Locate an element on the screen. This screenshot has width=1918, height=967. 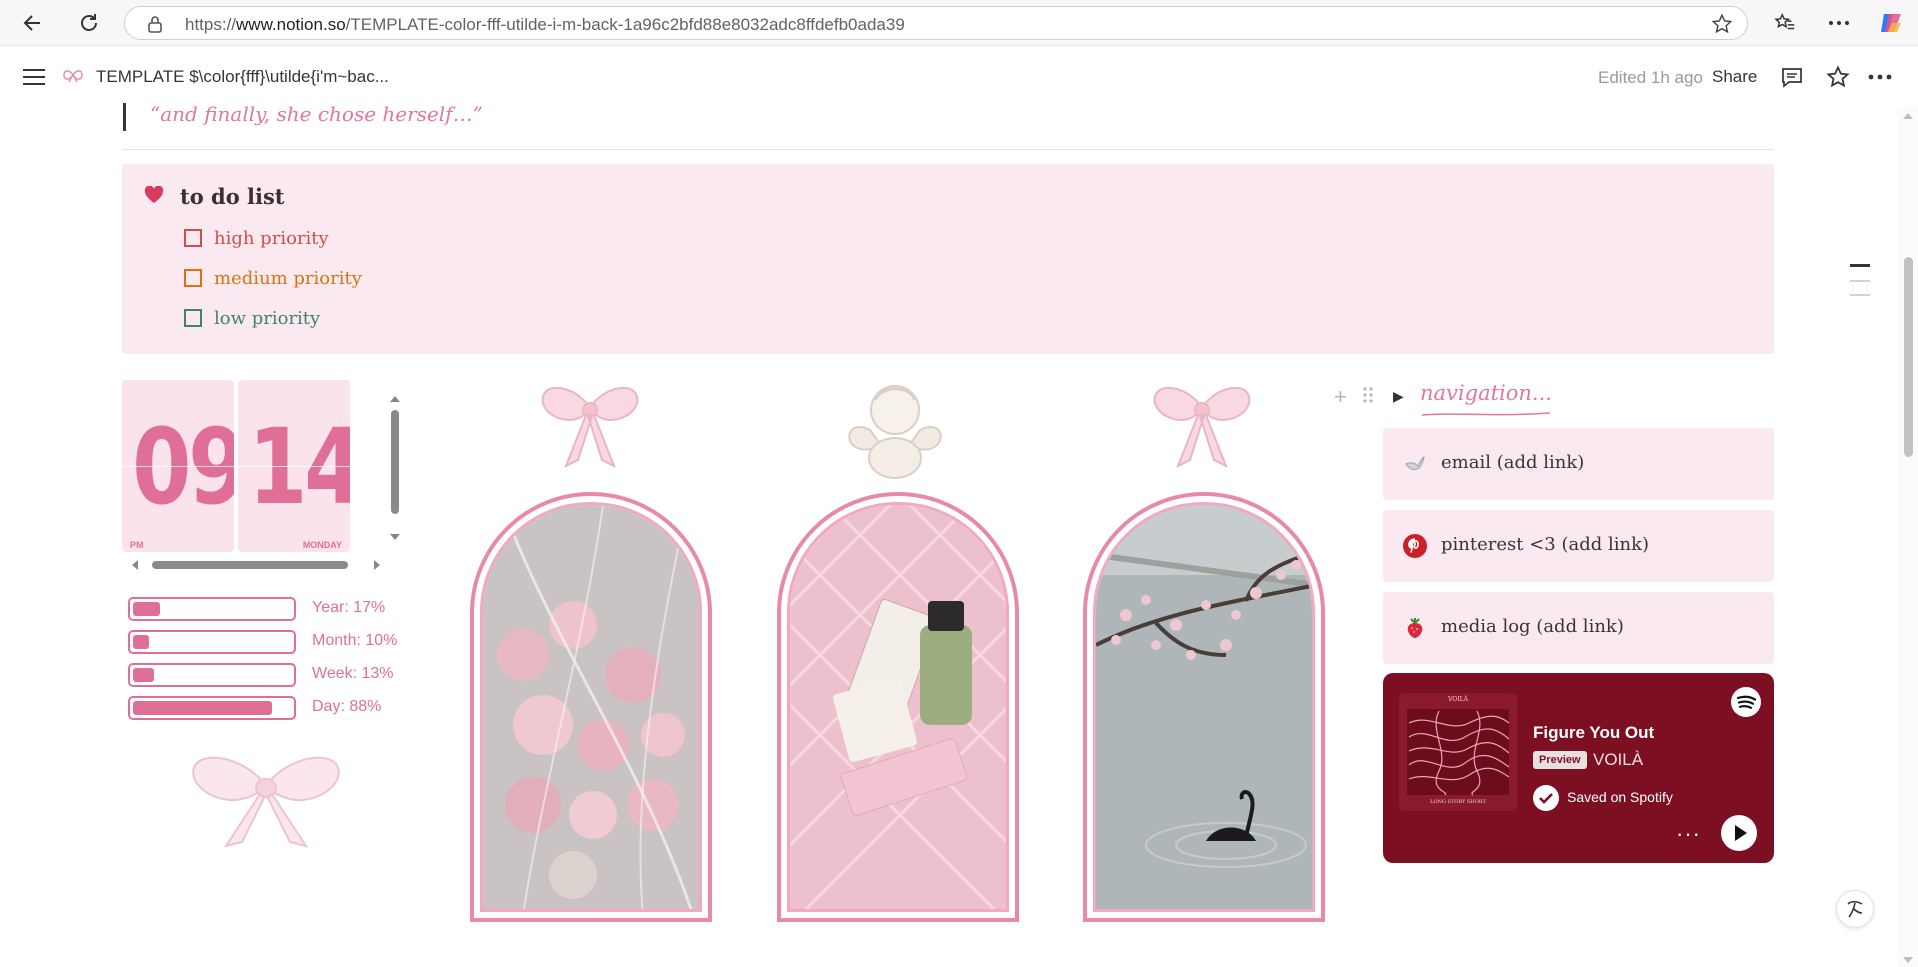
progress-label: Year: 17% is located at coordinates (349, 607).